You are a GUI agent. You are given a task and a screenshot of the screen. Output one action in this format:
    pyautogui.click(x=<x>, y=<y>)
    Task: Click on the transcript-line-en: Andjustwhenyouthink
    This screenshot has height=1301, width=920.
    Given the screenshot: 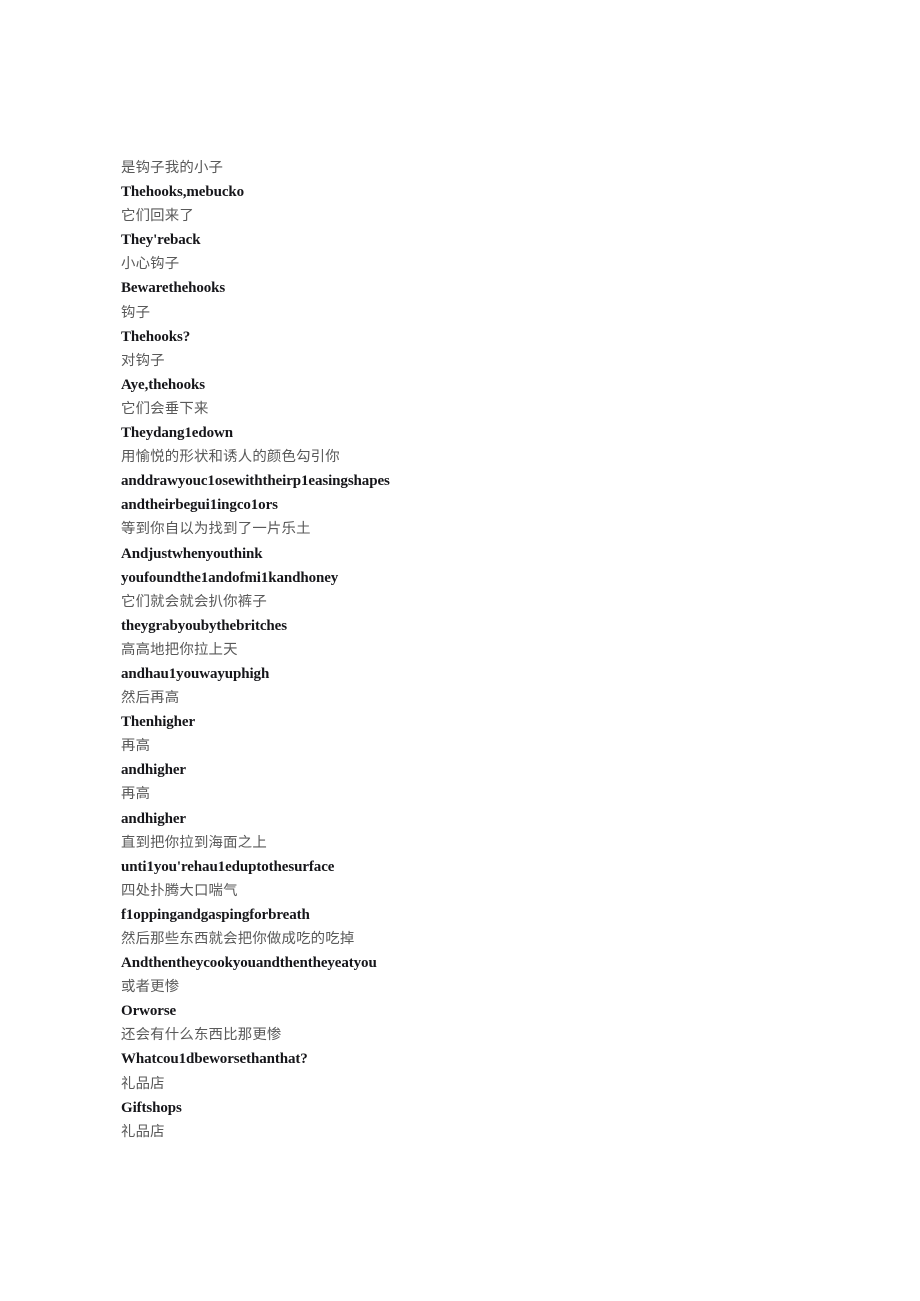 What is the action you would take?
    pyautogui.click(x=192, y=553)
    